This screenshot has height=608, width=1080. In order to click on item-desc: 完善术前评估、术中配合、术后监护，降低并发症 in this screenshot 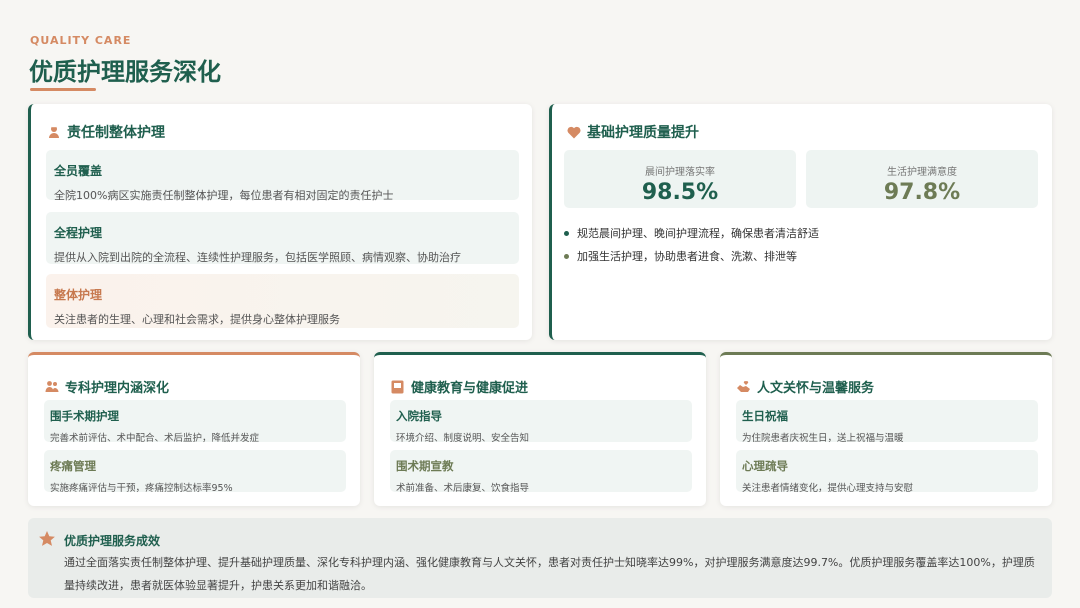, I will do `click(155, 438)`.